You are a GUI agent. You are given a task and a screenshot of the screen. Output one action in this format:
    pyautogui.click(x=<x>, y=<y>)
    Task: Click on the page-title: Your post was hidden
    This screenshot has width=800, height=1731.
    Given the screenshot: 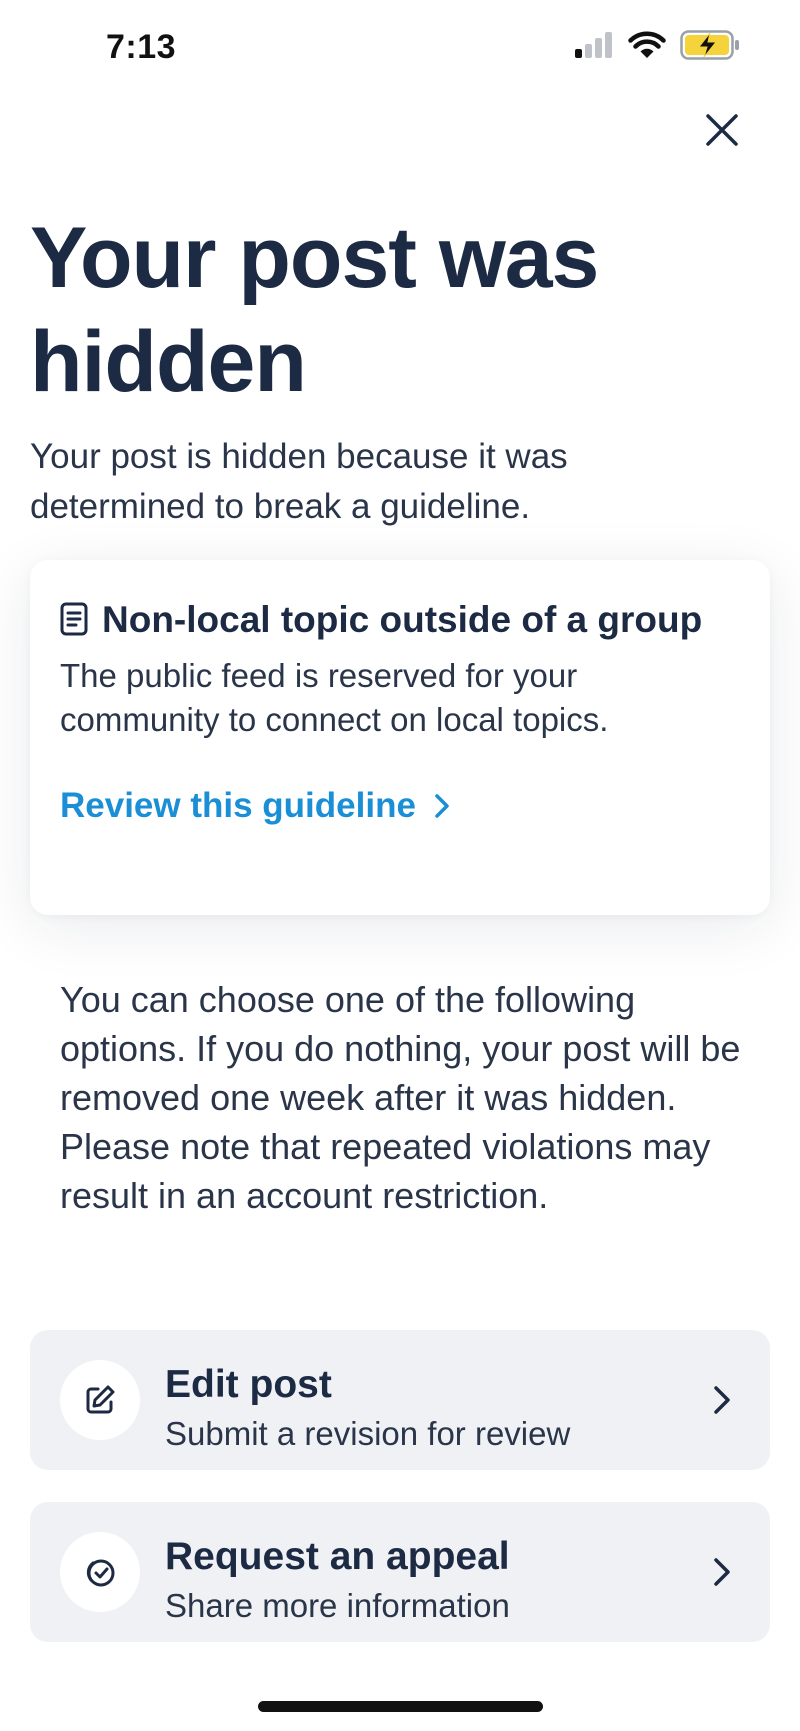 What is the action you would take?
    pyautogui.click(x=314, y=310)
    